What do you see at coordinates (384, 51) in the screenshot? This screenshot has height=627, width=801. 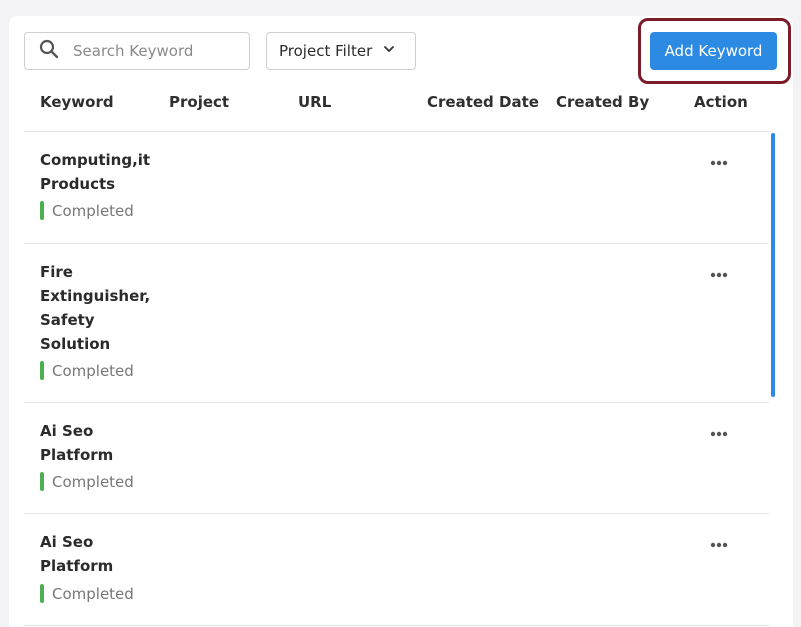 I see `chevron-down-icon` at bounding box center [384, 51].